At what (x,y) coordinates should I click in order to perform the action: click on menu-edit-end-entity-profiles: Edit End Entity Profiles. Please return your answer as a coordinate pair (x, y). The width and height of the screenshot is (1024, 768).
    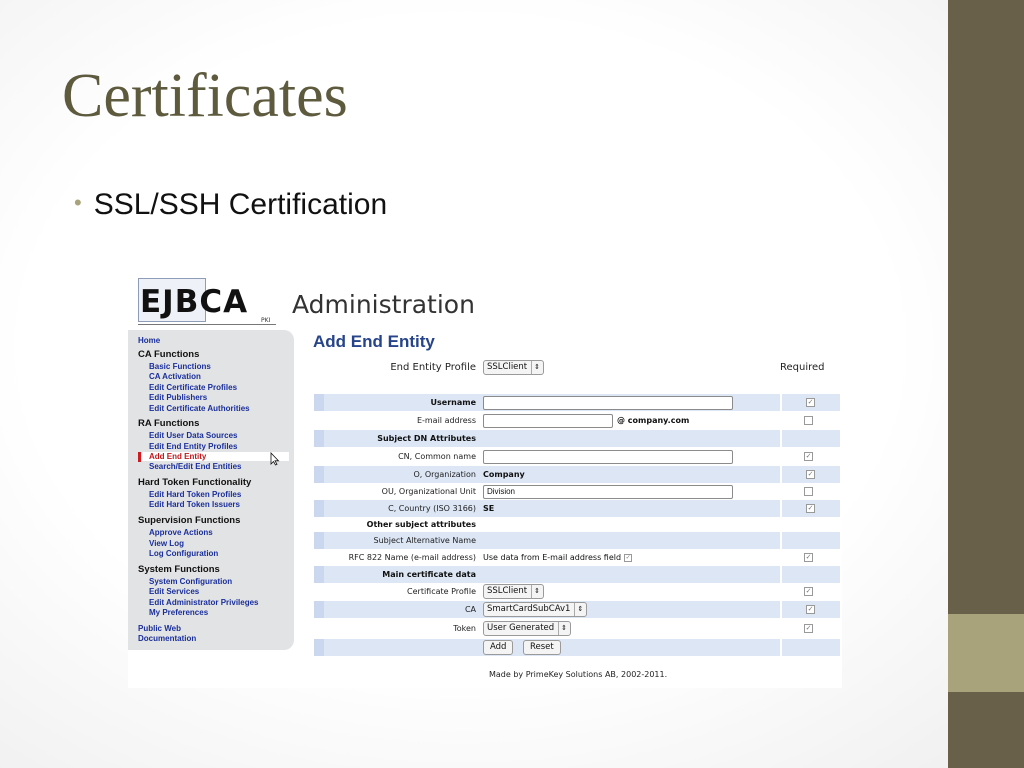
    Looking at the image, I should click on (193, 446).